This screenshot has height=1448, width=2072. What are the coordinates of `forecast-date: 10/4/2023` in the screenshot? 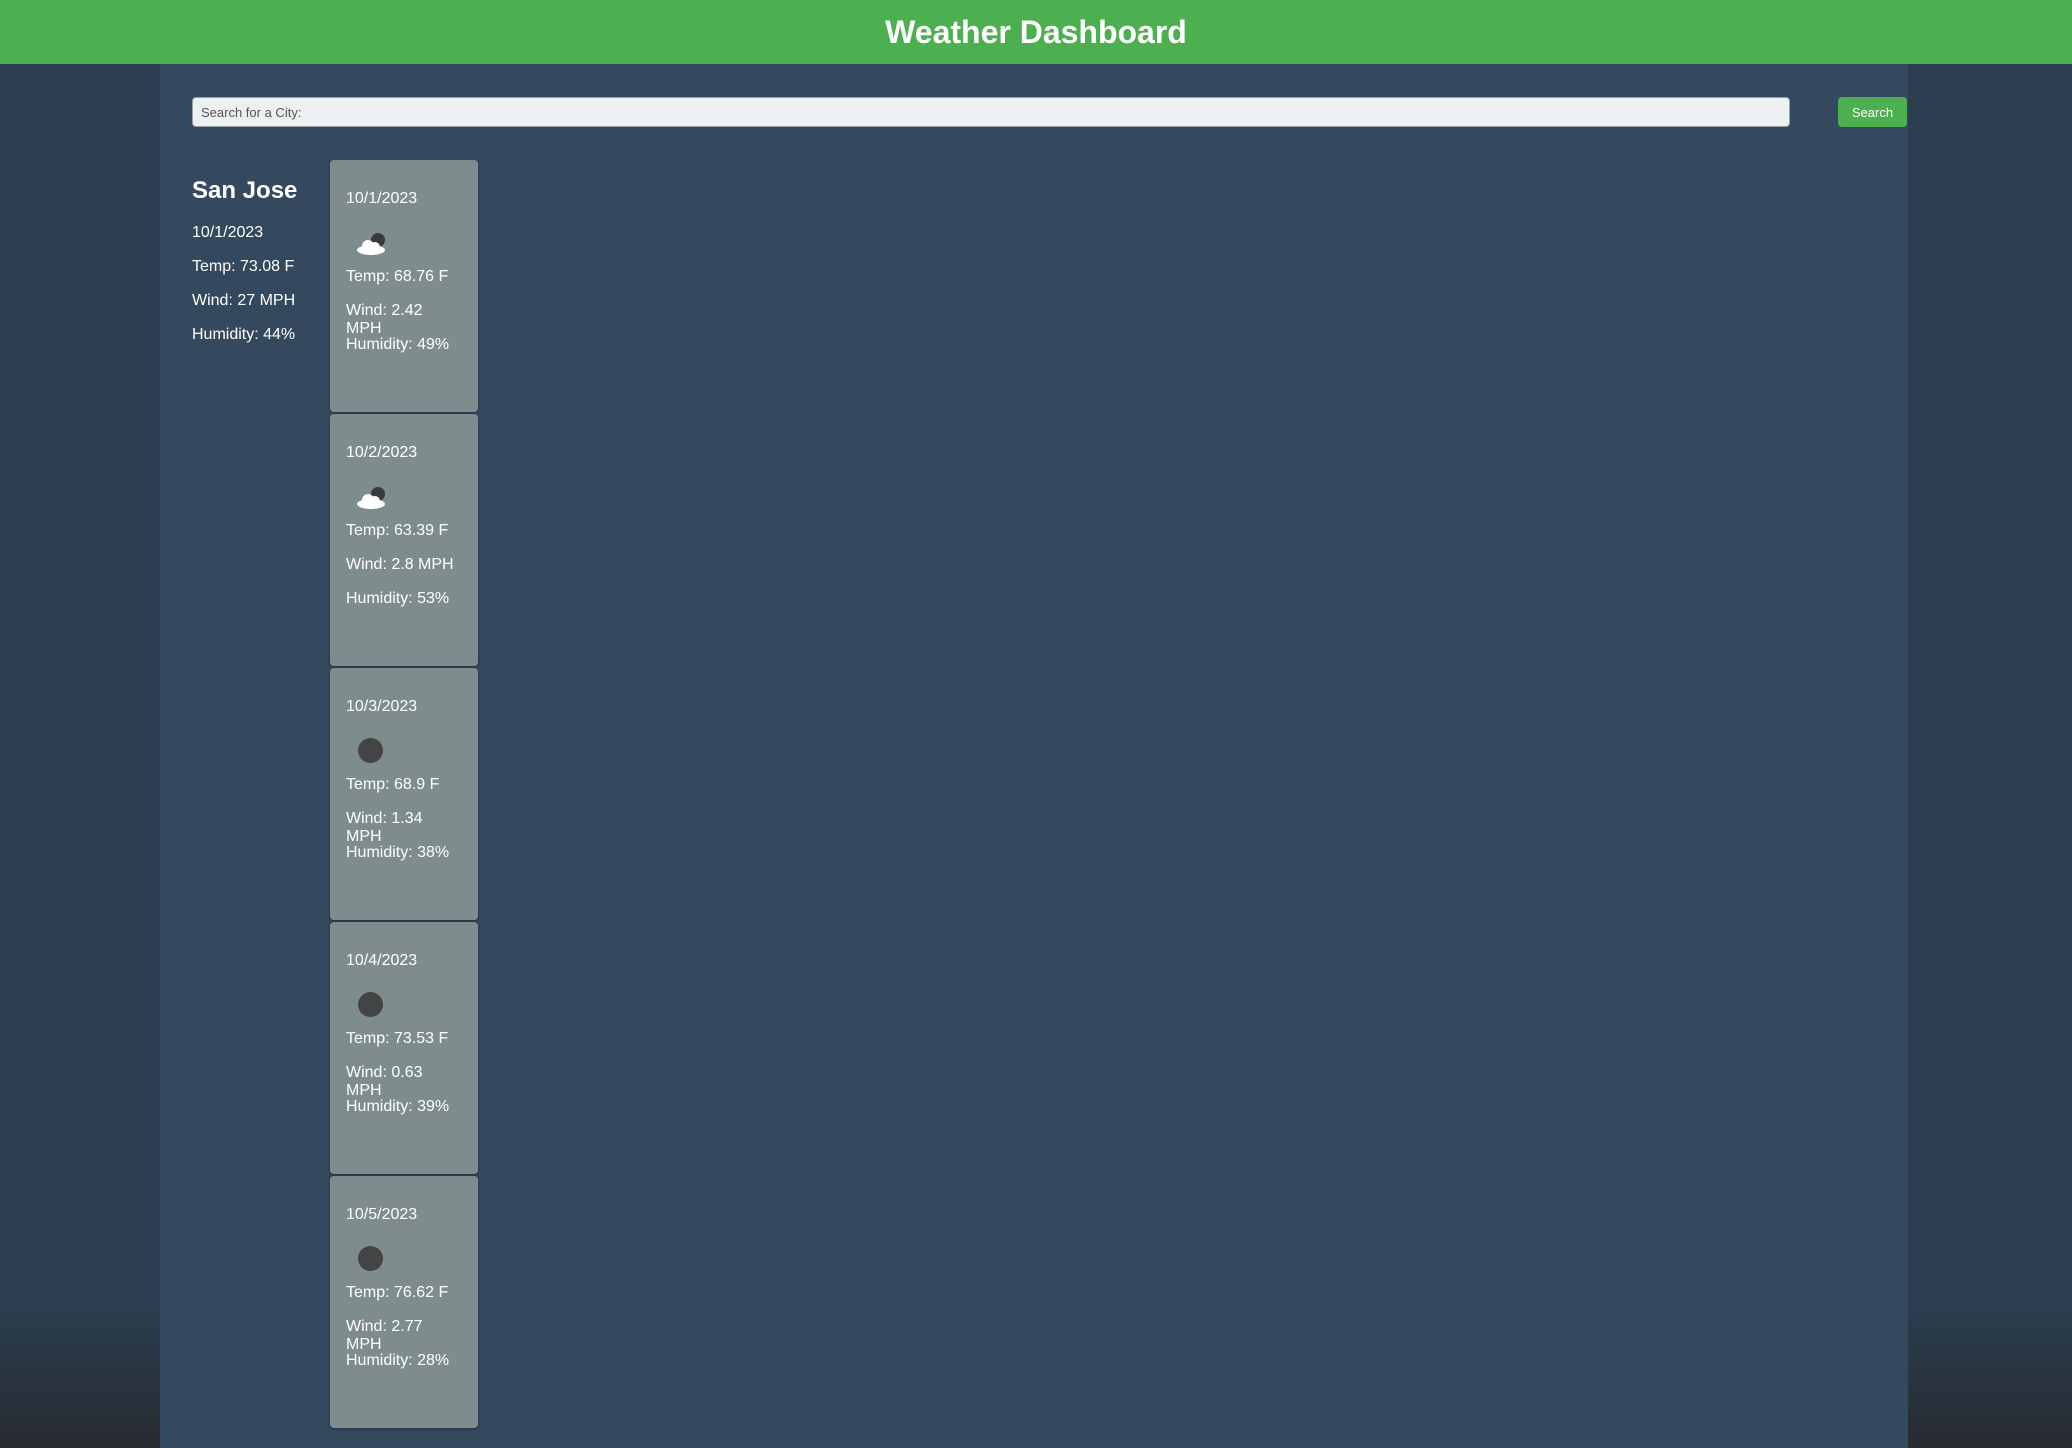 It's located at (382, 960).